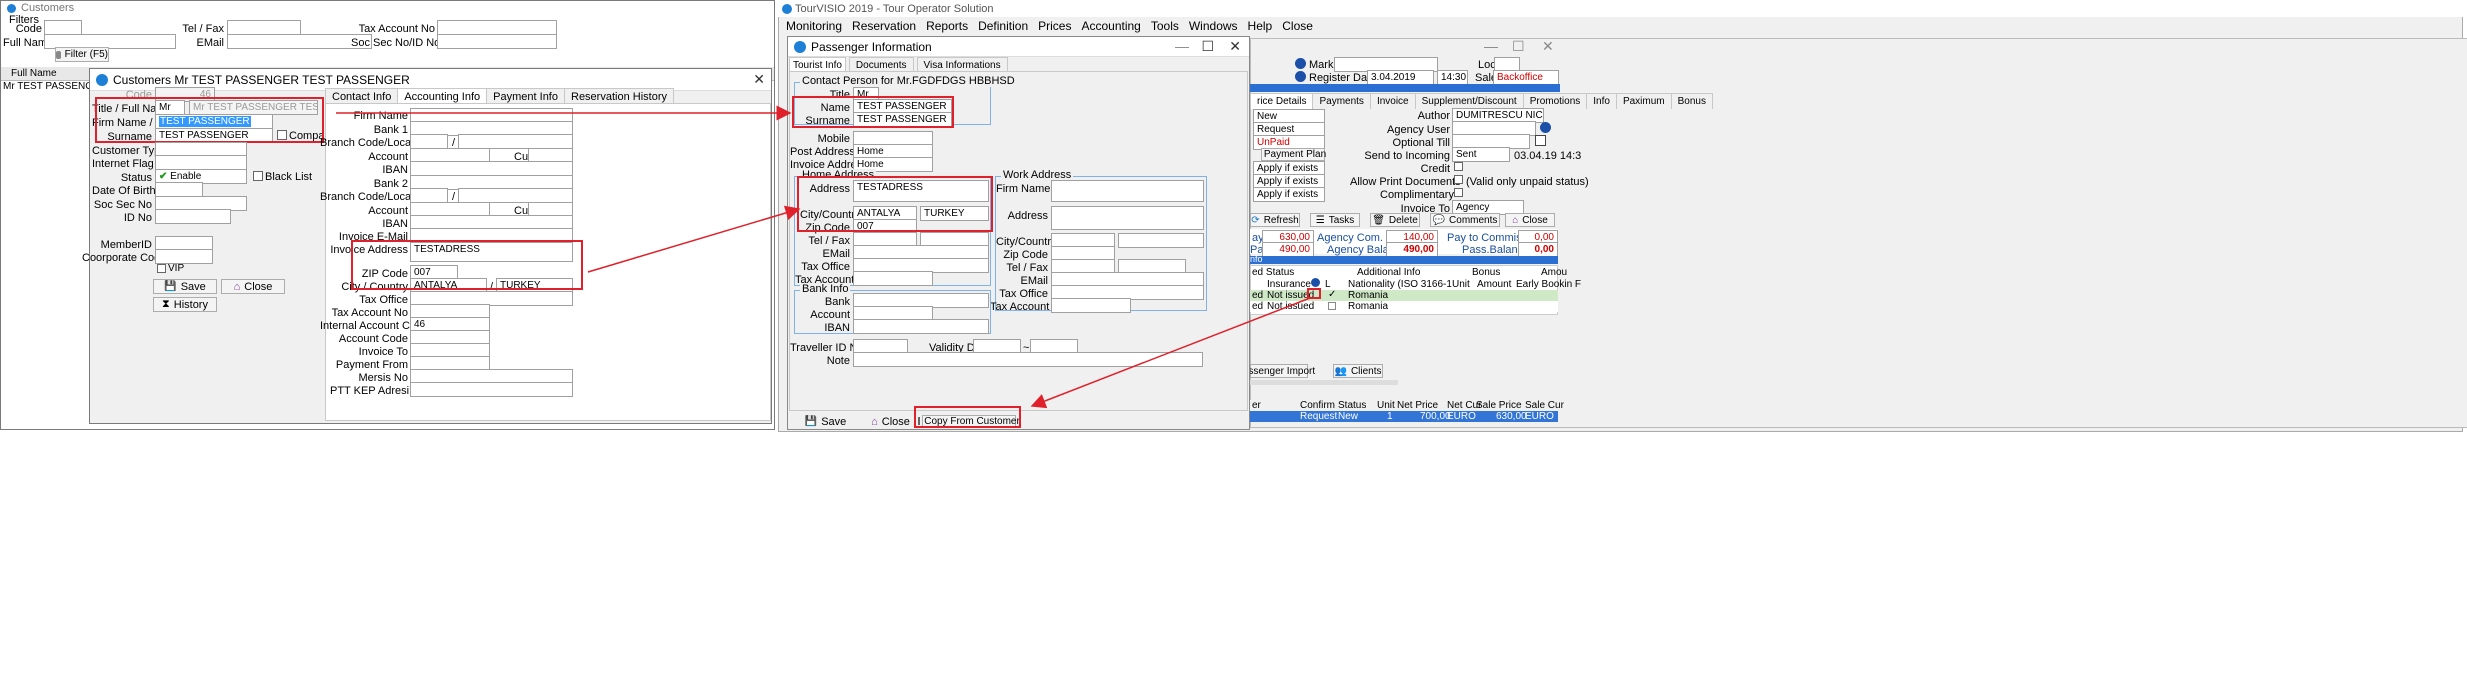  Describe the element at coordinates (694, 239) in the screenshot. I see `arrow-invoice-to-home` at that location.